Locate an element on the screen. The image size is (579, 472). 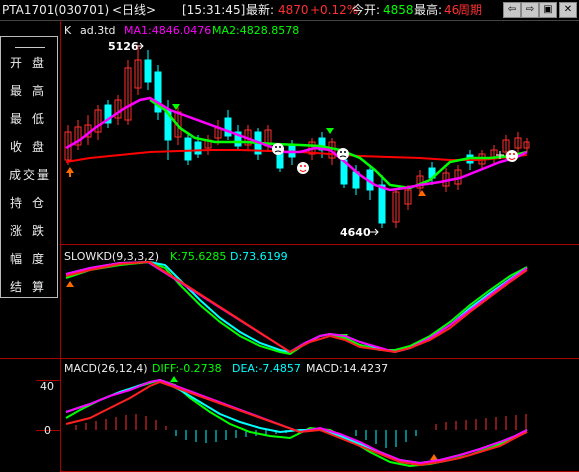
peak-arrow-icon is located at coordinates (140, 46).